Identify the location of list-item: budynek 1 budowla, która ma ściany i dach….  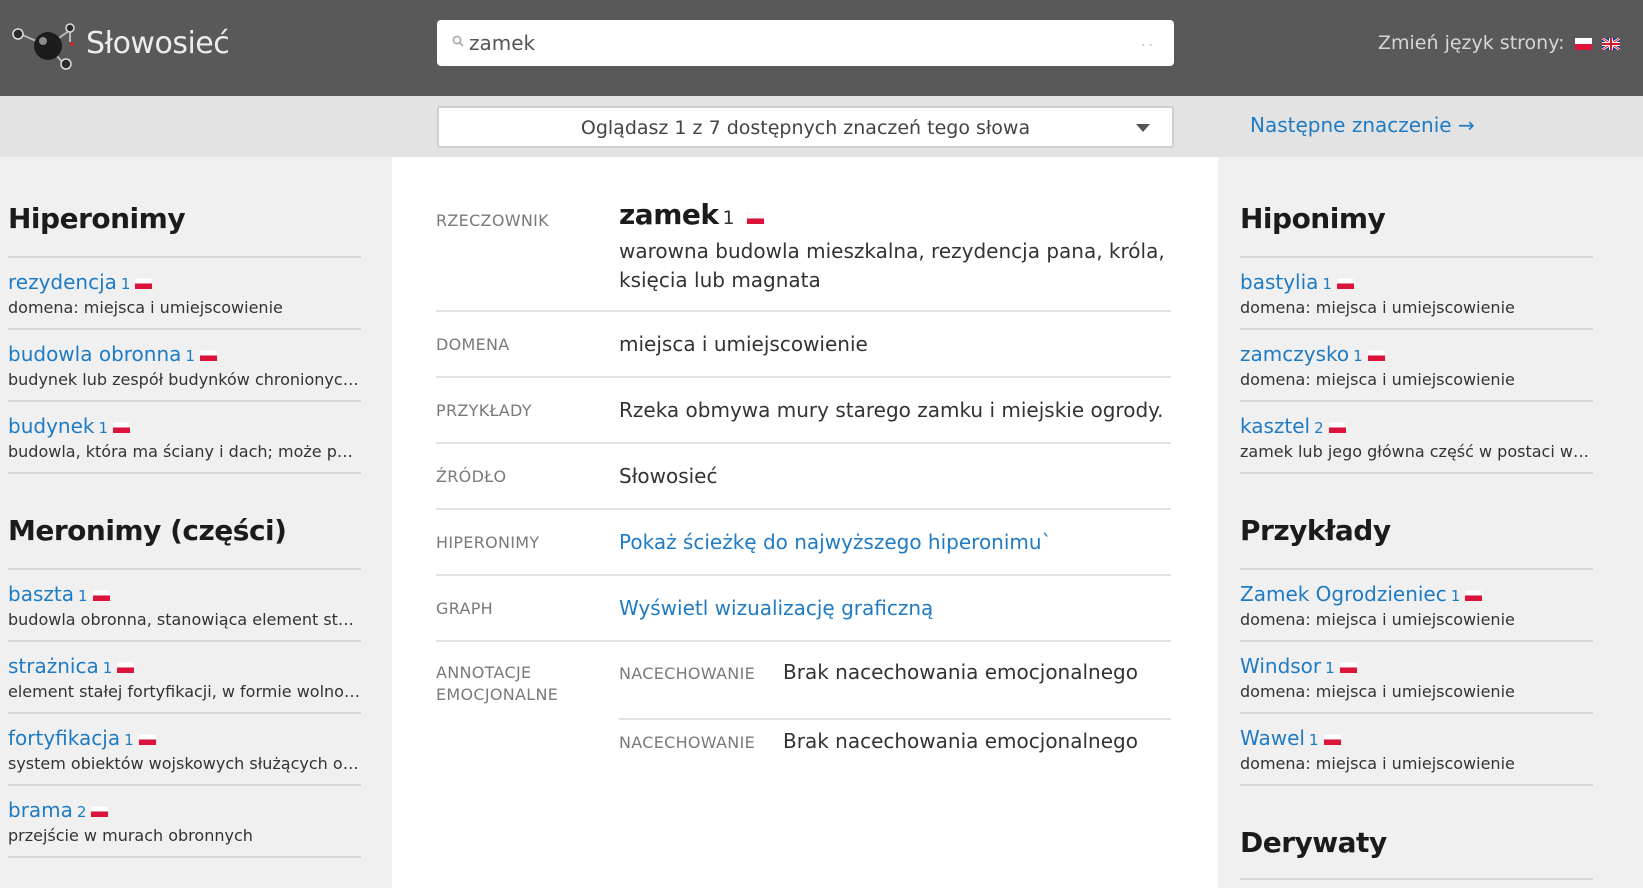
(184, 430).